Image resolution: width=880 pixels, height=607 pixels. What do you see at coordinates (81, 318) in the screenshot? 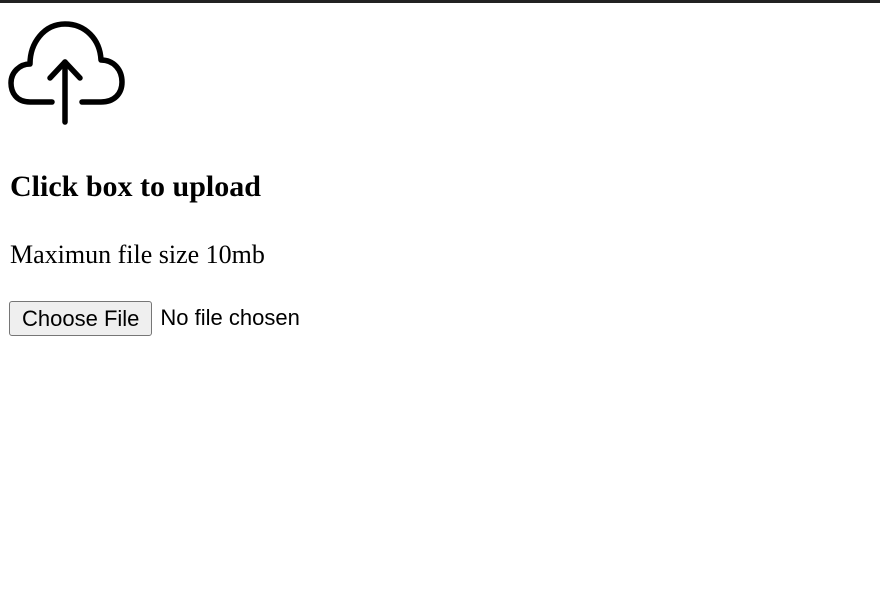
I see `choose-file-button: Choose File` at bounding box center [81, 318].